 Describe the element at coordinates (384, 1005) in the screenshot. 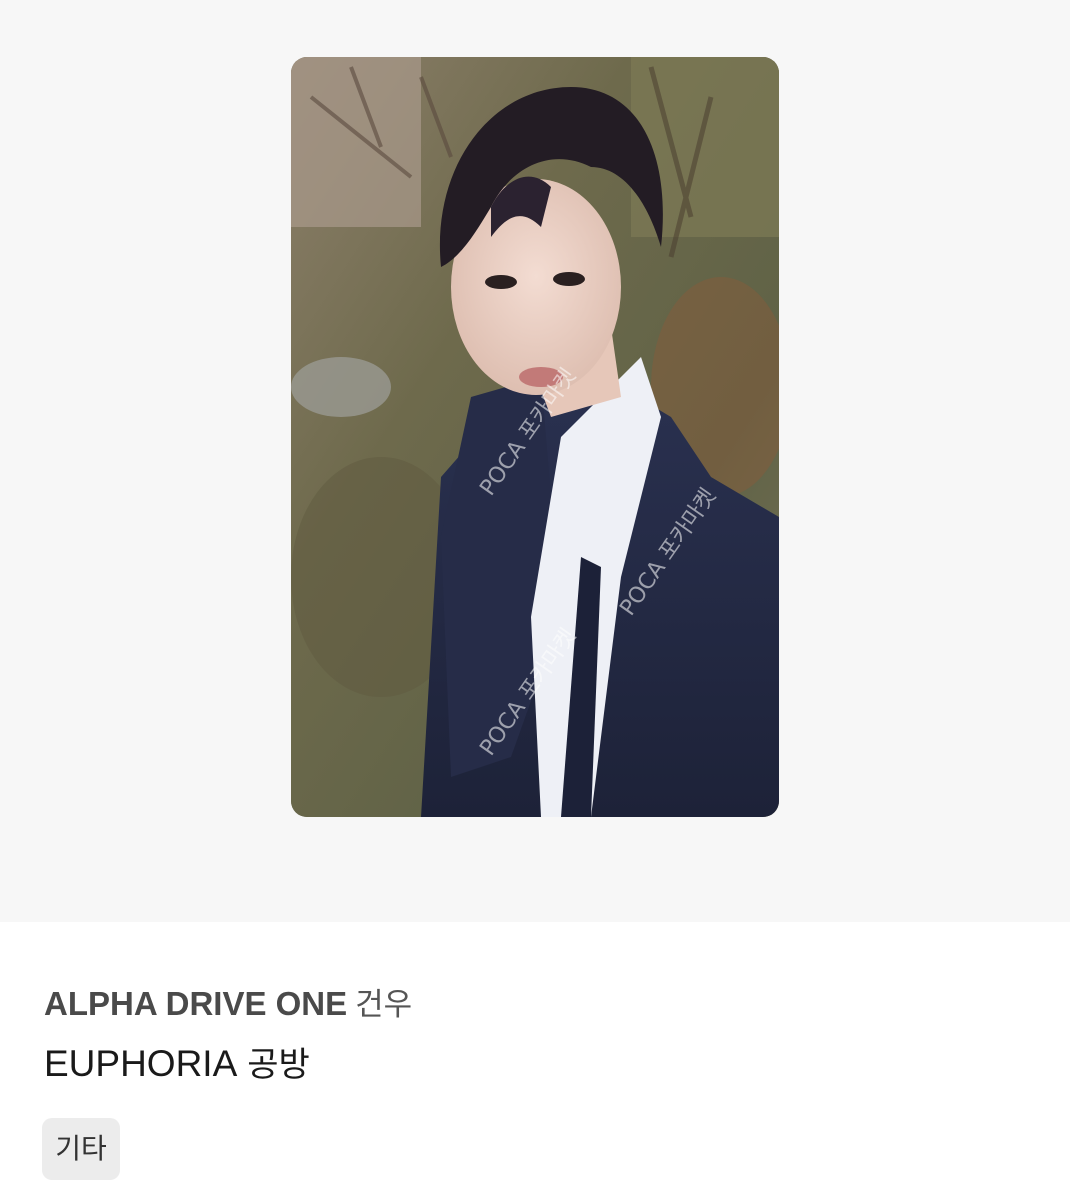

I see `member-name: 건우` at that location.